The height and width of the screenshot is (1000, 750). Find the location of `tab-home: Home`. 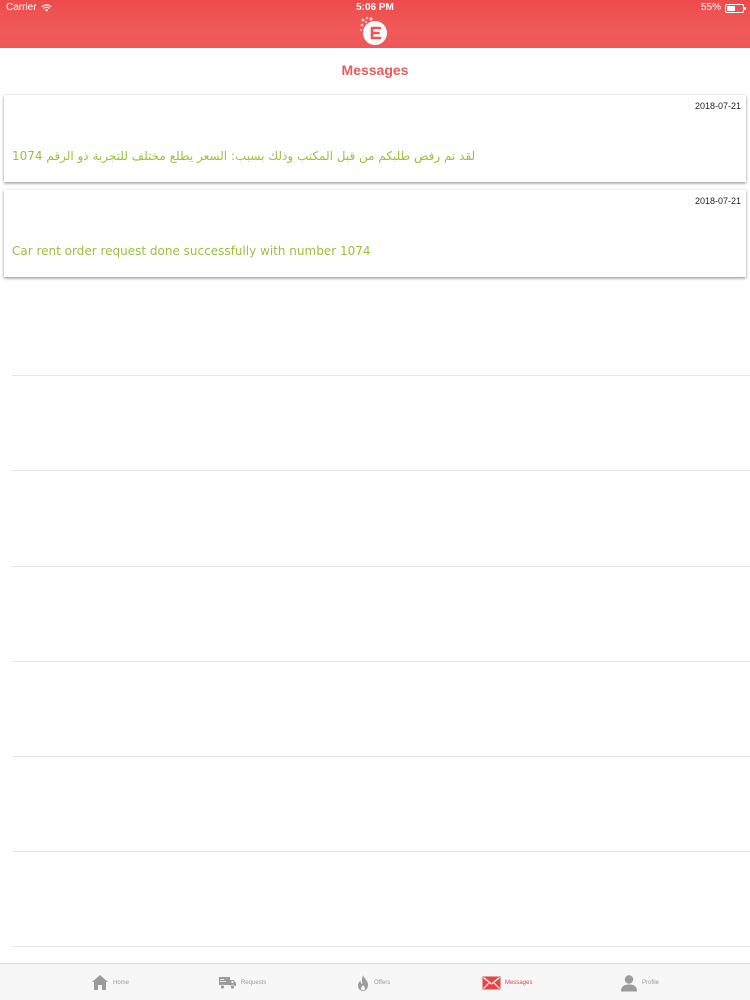

tab-home: Home is located at coordinates (110, 982).